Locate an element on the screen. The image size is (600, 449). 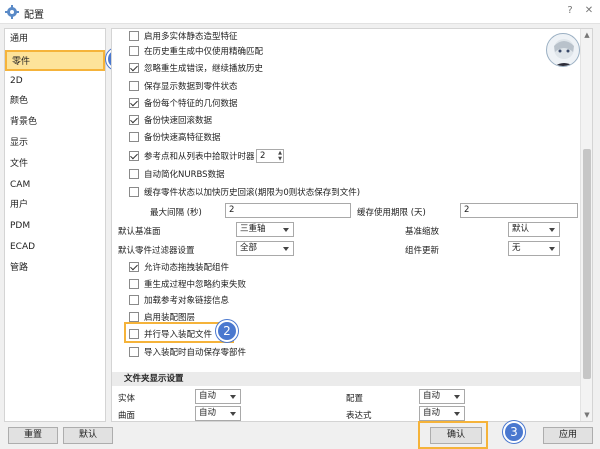
base-scale-select: 默认 is located at coordinates (534, 229).